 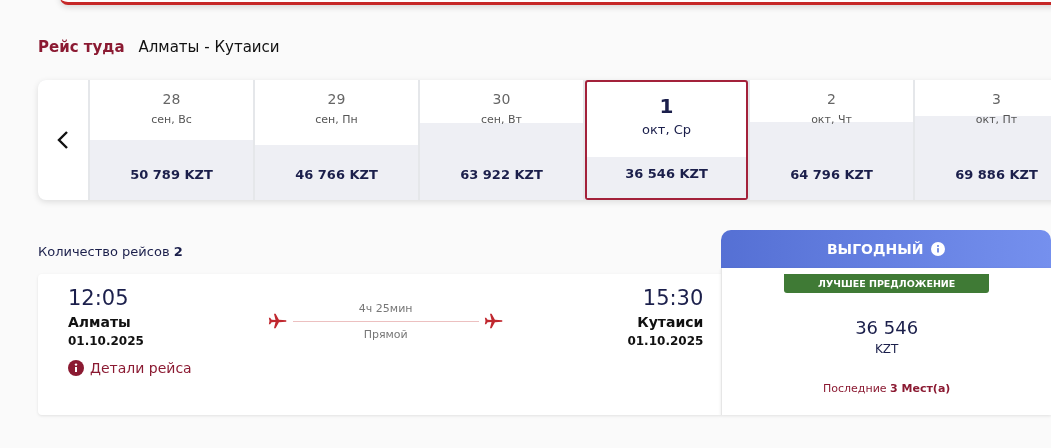 I want to click on day-number: 28, so click(x=171, y=99).